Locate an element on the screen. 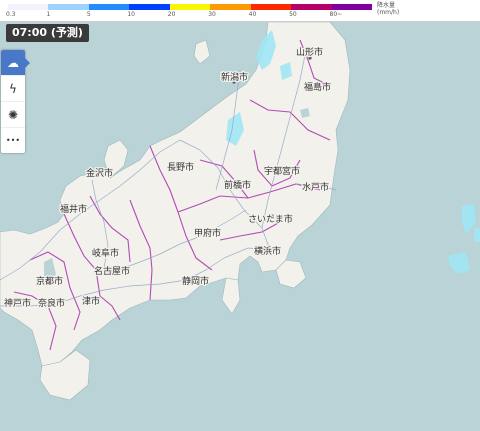 This screenshot has height=431, width=480. legend-unit: 降水量 (mm/h) is located at coordinates (388, 9).